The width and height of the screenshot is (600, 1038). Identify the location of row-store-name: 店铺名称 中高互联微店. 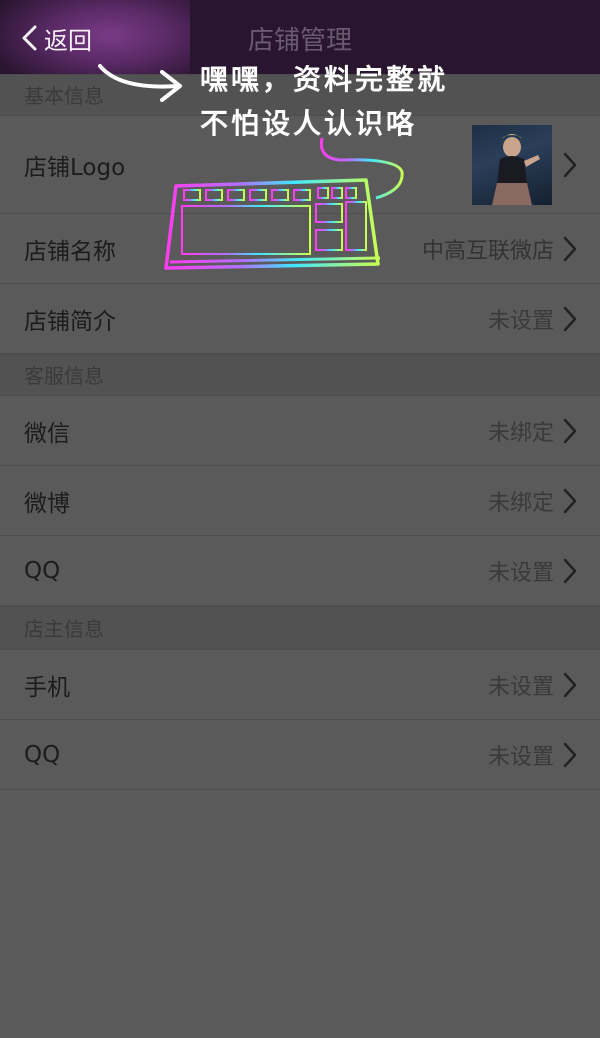
(300, 249).